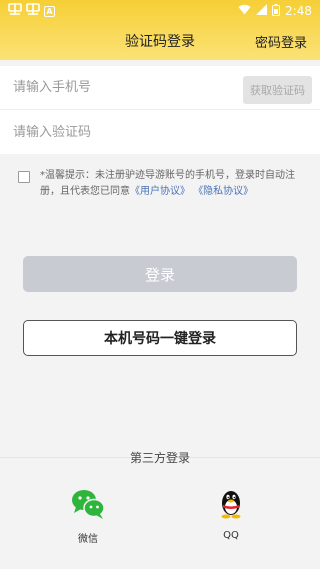 This screenshot has height=569, width=320. Describe the element at coordinates (160, 191) in the screenshot. I see `user-agreement-link: 《用户协议》` at that location.